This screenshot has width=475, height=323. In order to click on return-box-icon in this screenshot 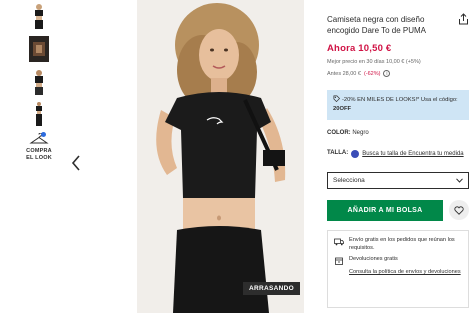, I will do `click(339, 261)`.